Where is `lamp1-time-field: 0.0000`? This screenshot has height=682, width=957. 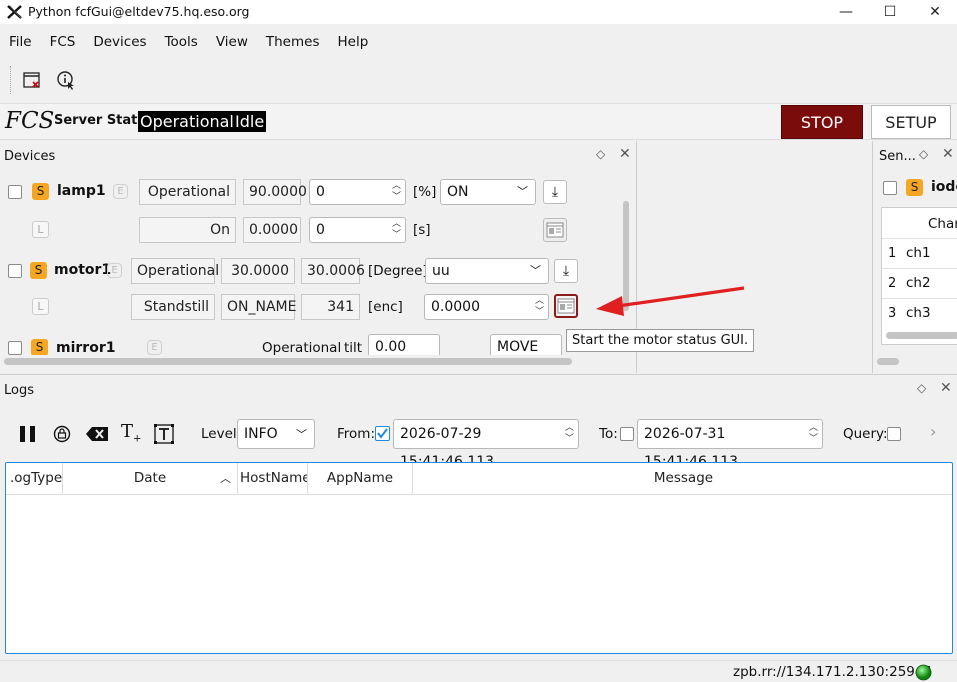 lamp1-time-field: 0.0000 is located at coordinates (272, 230).